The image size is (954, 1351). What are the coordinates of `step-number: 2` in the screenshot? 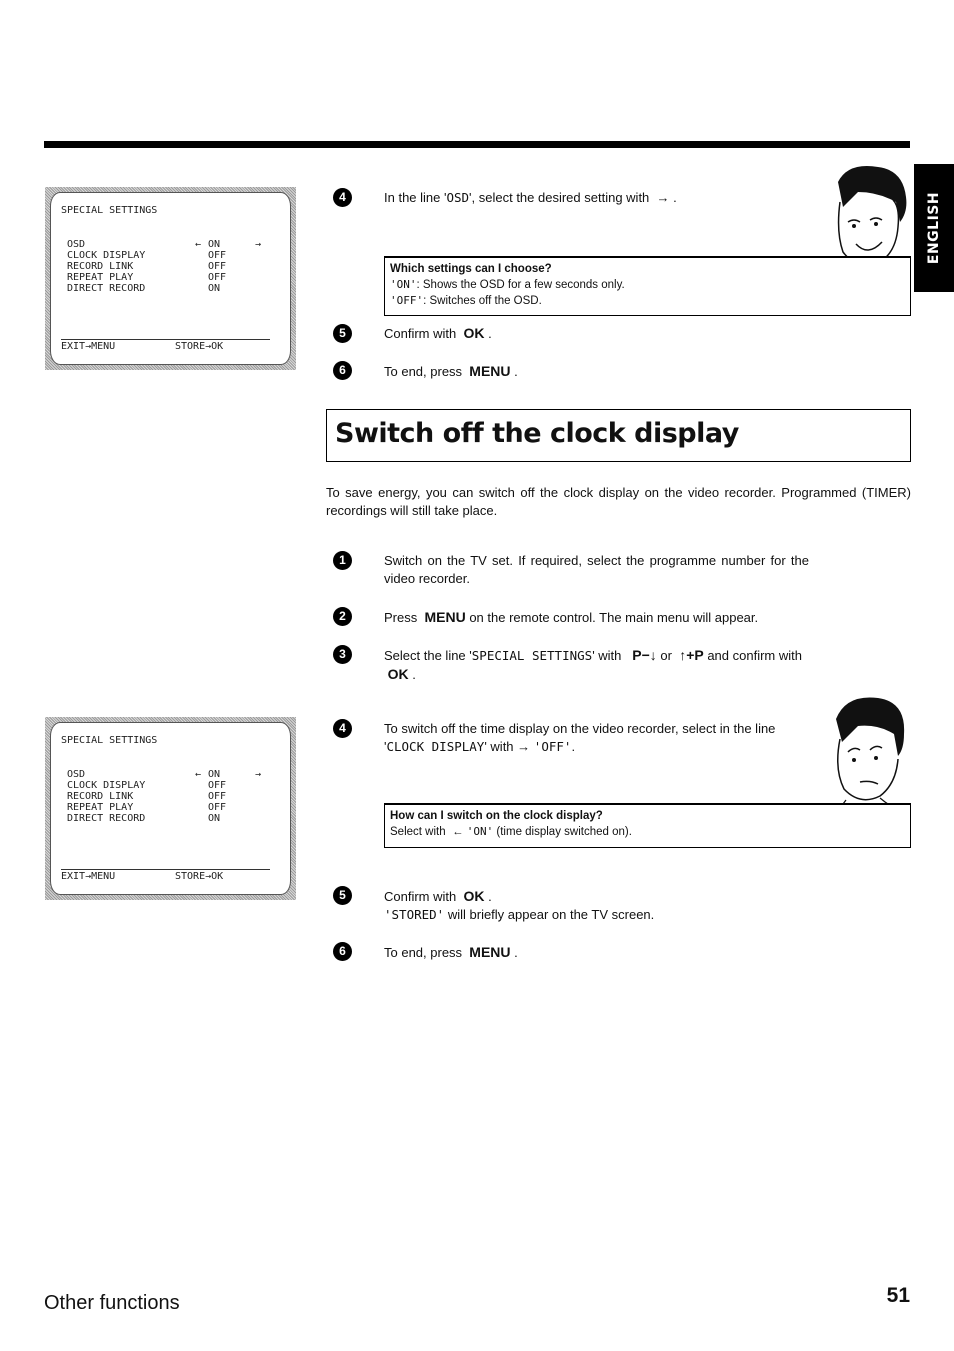 It's located at (342, 616).